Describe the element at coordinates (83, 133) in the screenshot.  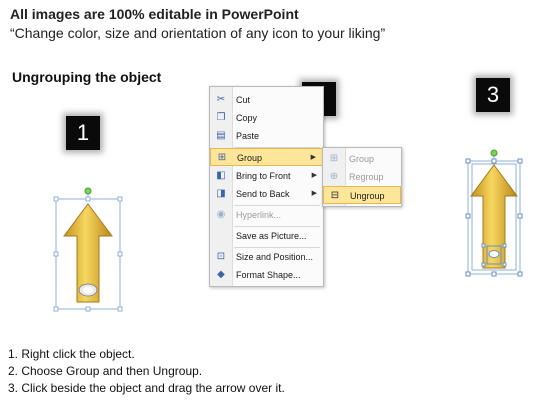
I see `step-badge-1: 1` at that location.